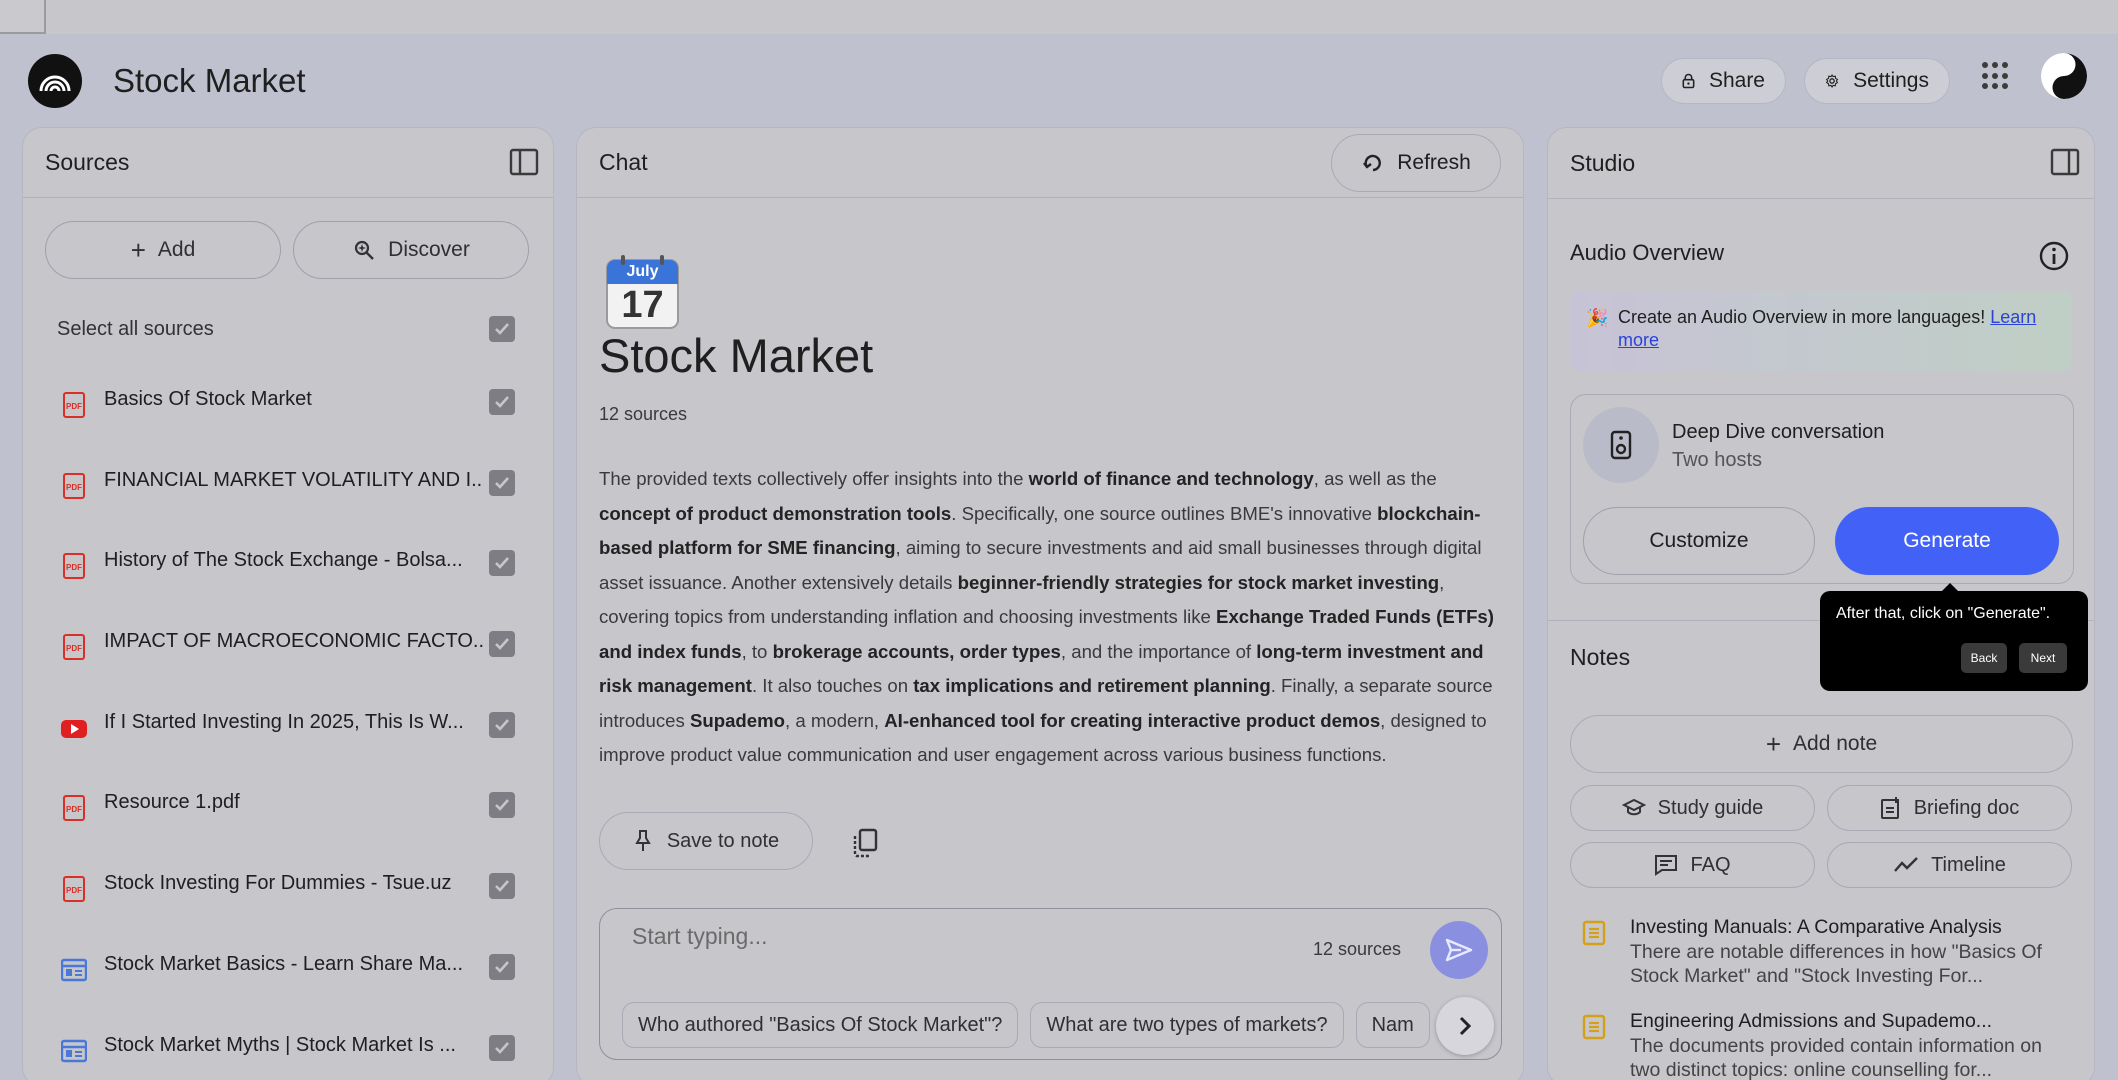 The image size is (2118, 1080). What do you see at coordinates (55, 81) in the screenshot?
I see `notebook-logo-icon` at bounding box center [55, 81].